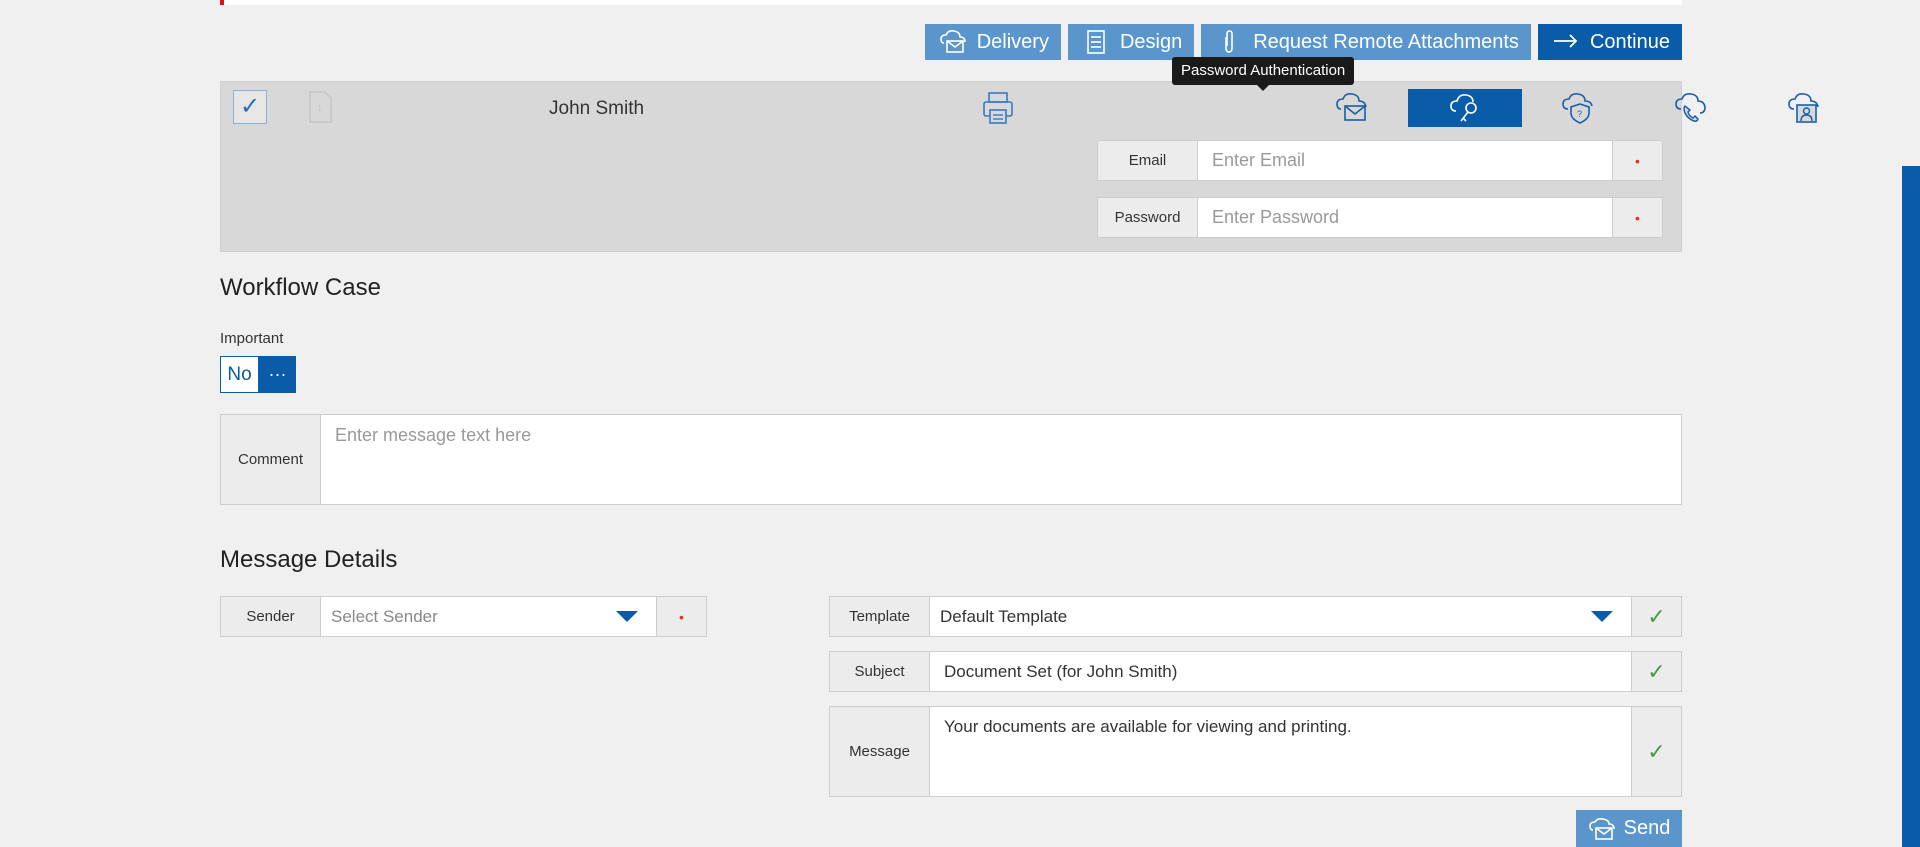 This screenshot has width=1920, height=847. What do you see at coordinates (1405, 217) in the screenshot?
I see `password-input` at bounding box center [1405, 217].